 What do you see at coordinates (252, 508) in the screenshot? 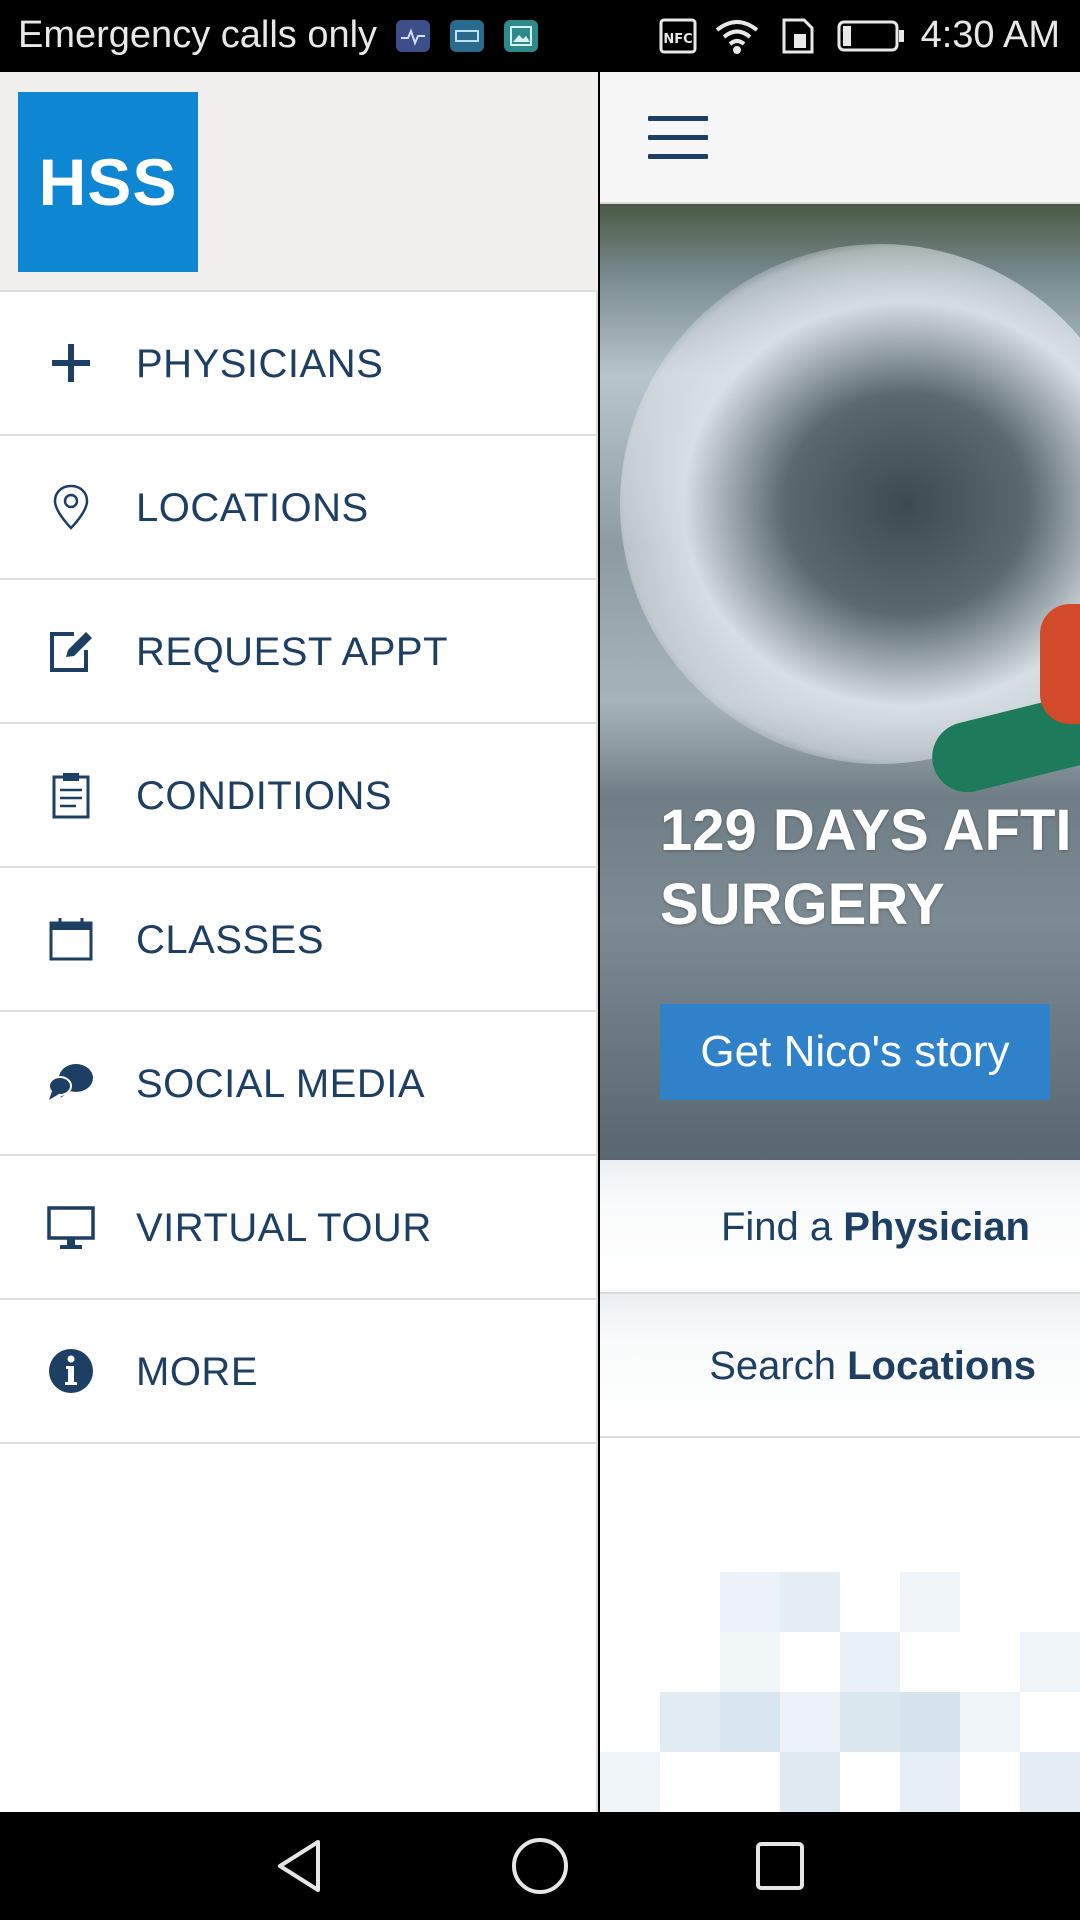
I see `nav-item-label: LOCATIONS` at bounding box center [252, 508].